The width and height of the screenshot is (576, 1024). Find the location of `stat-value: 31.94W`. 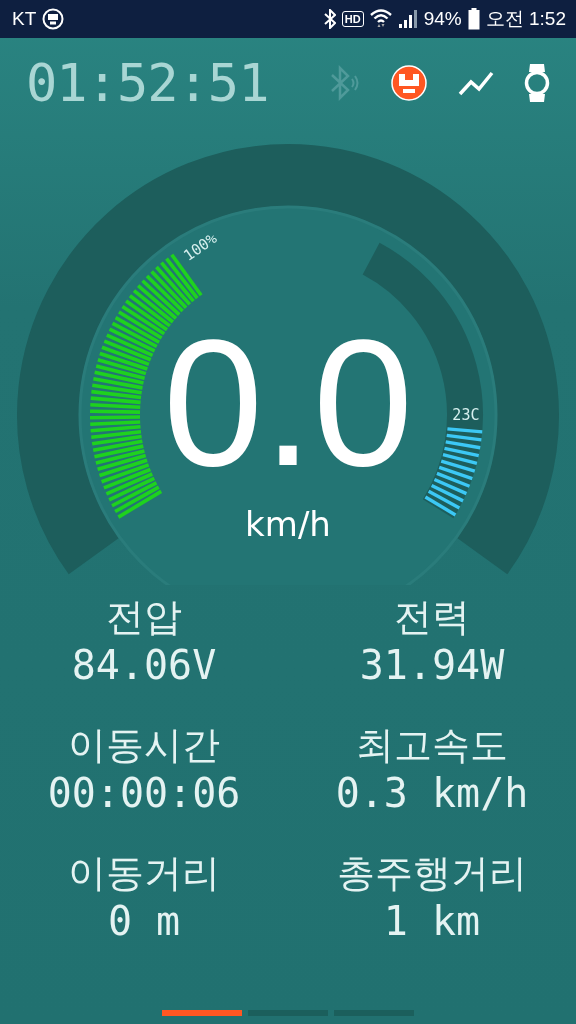

stat-value: 31.94W is located at coordinates (432, 665).